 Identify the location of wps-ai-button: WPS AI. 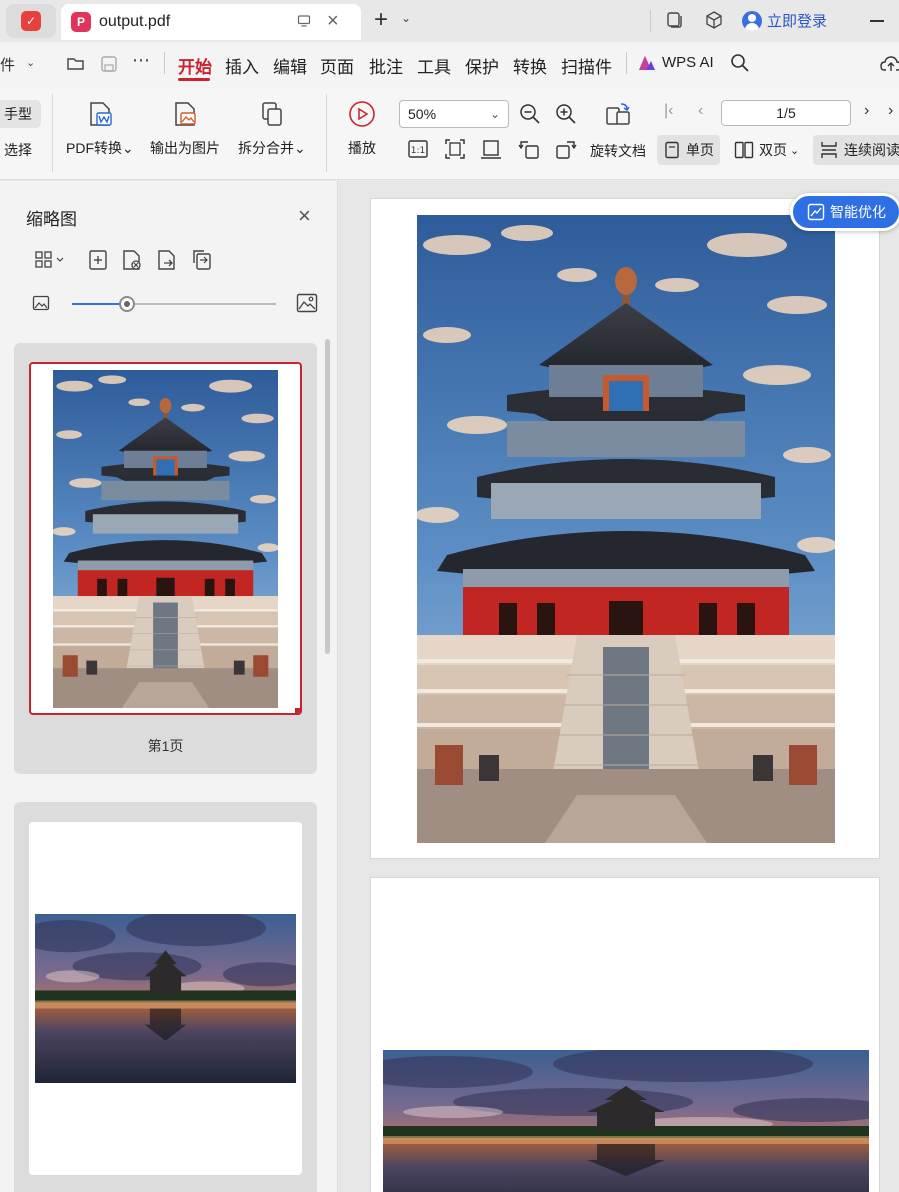
(676, 62).